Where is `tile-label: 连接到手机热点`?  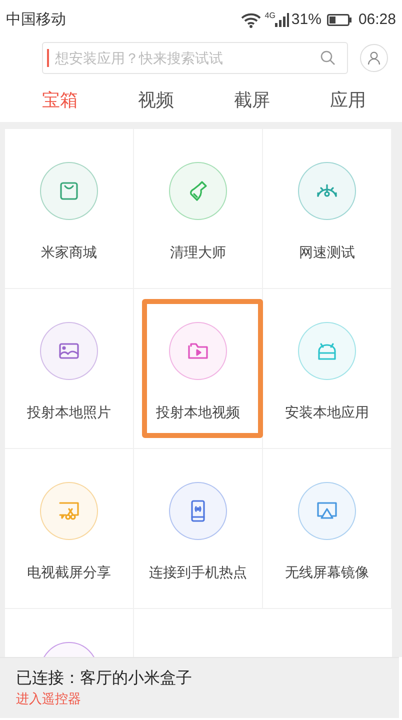 tile-label: 连接到手机热点 is located at coordinates (198, 572).